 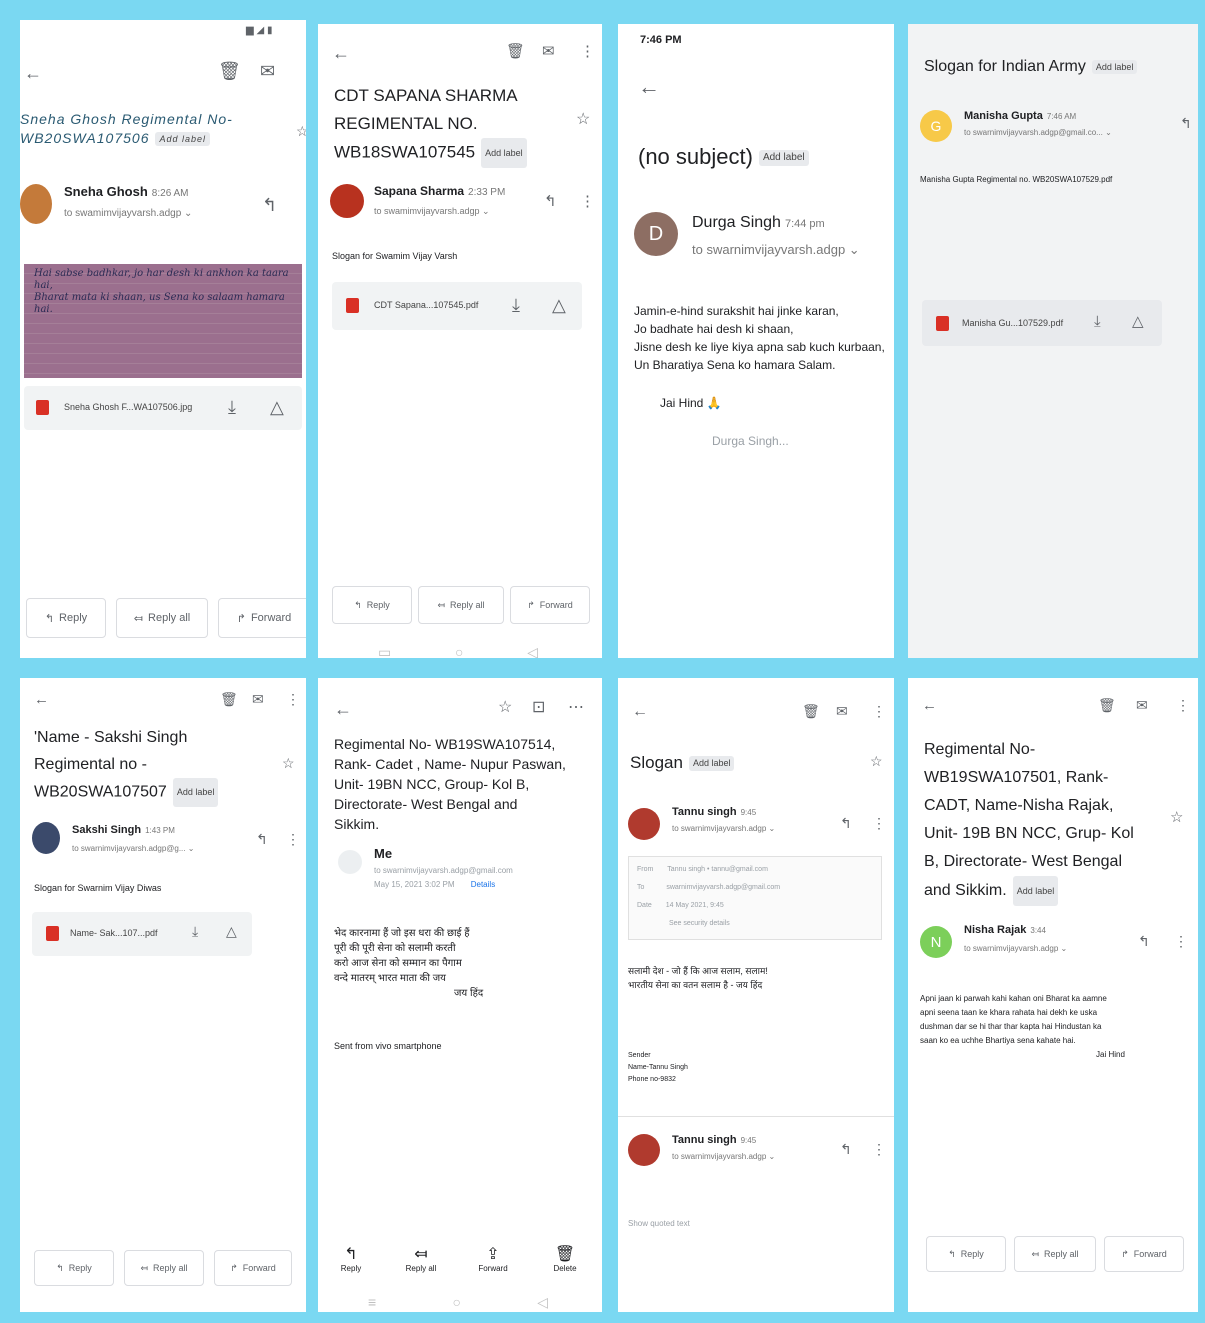 What do you see at coordinates (163, 408) in the screenshot?
I see `attachment-chip: Sneha Ghosh F...WA107506.jpg ⤓ △` at bounding box center [163, 408].